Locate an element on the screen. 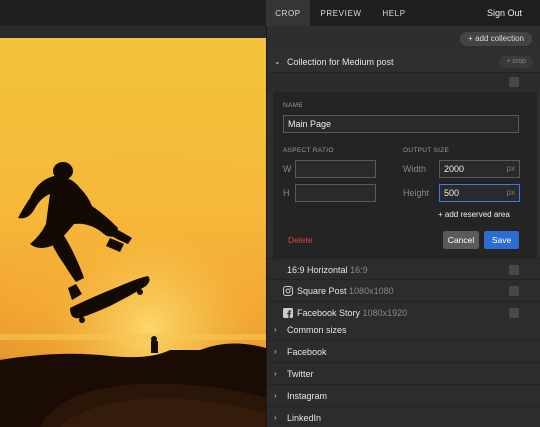  aspect-h-input is located at coordinates (335, 193).